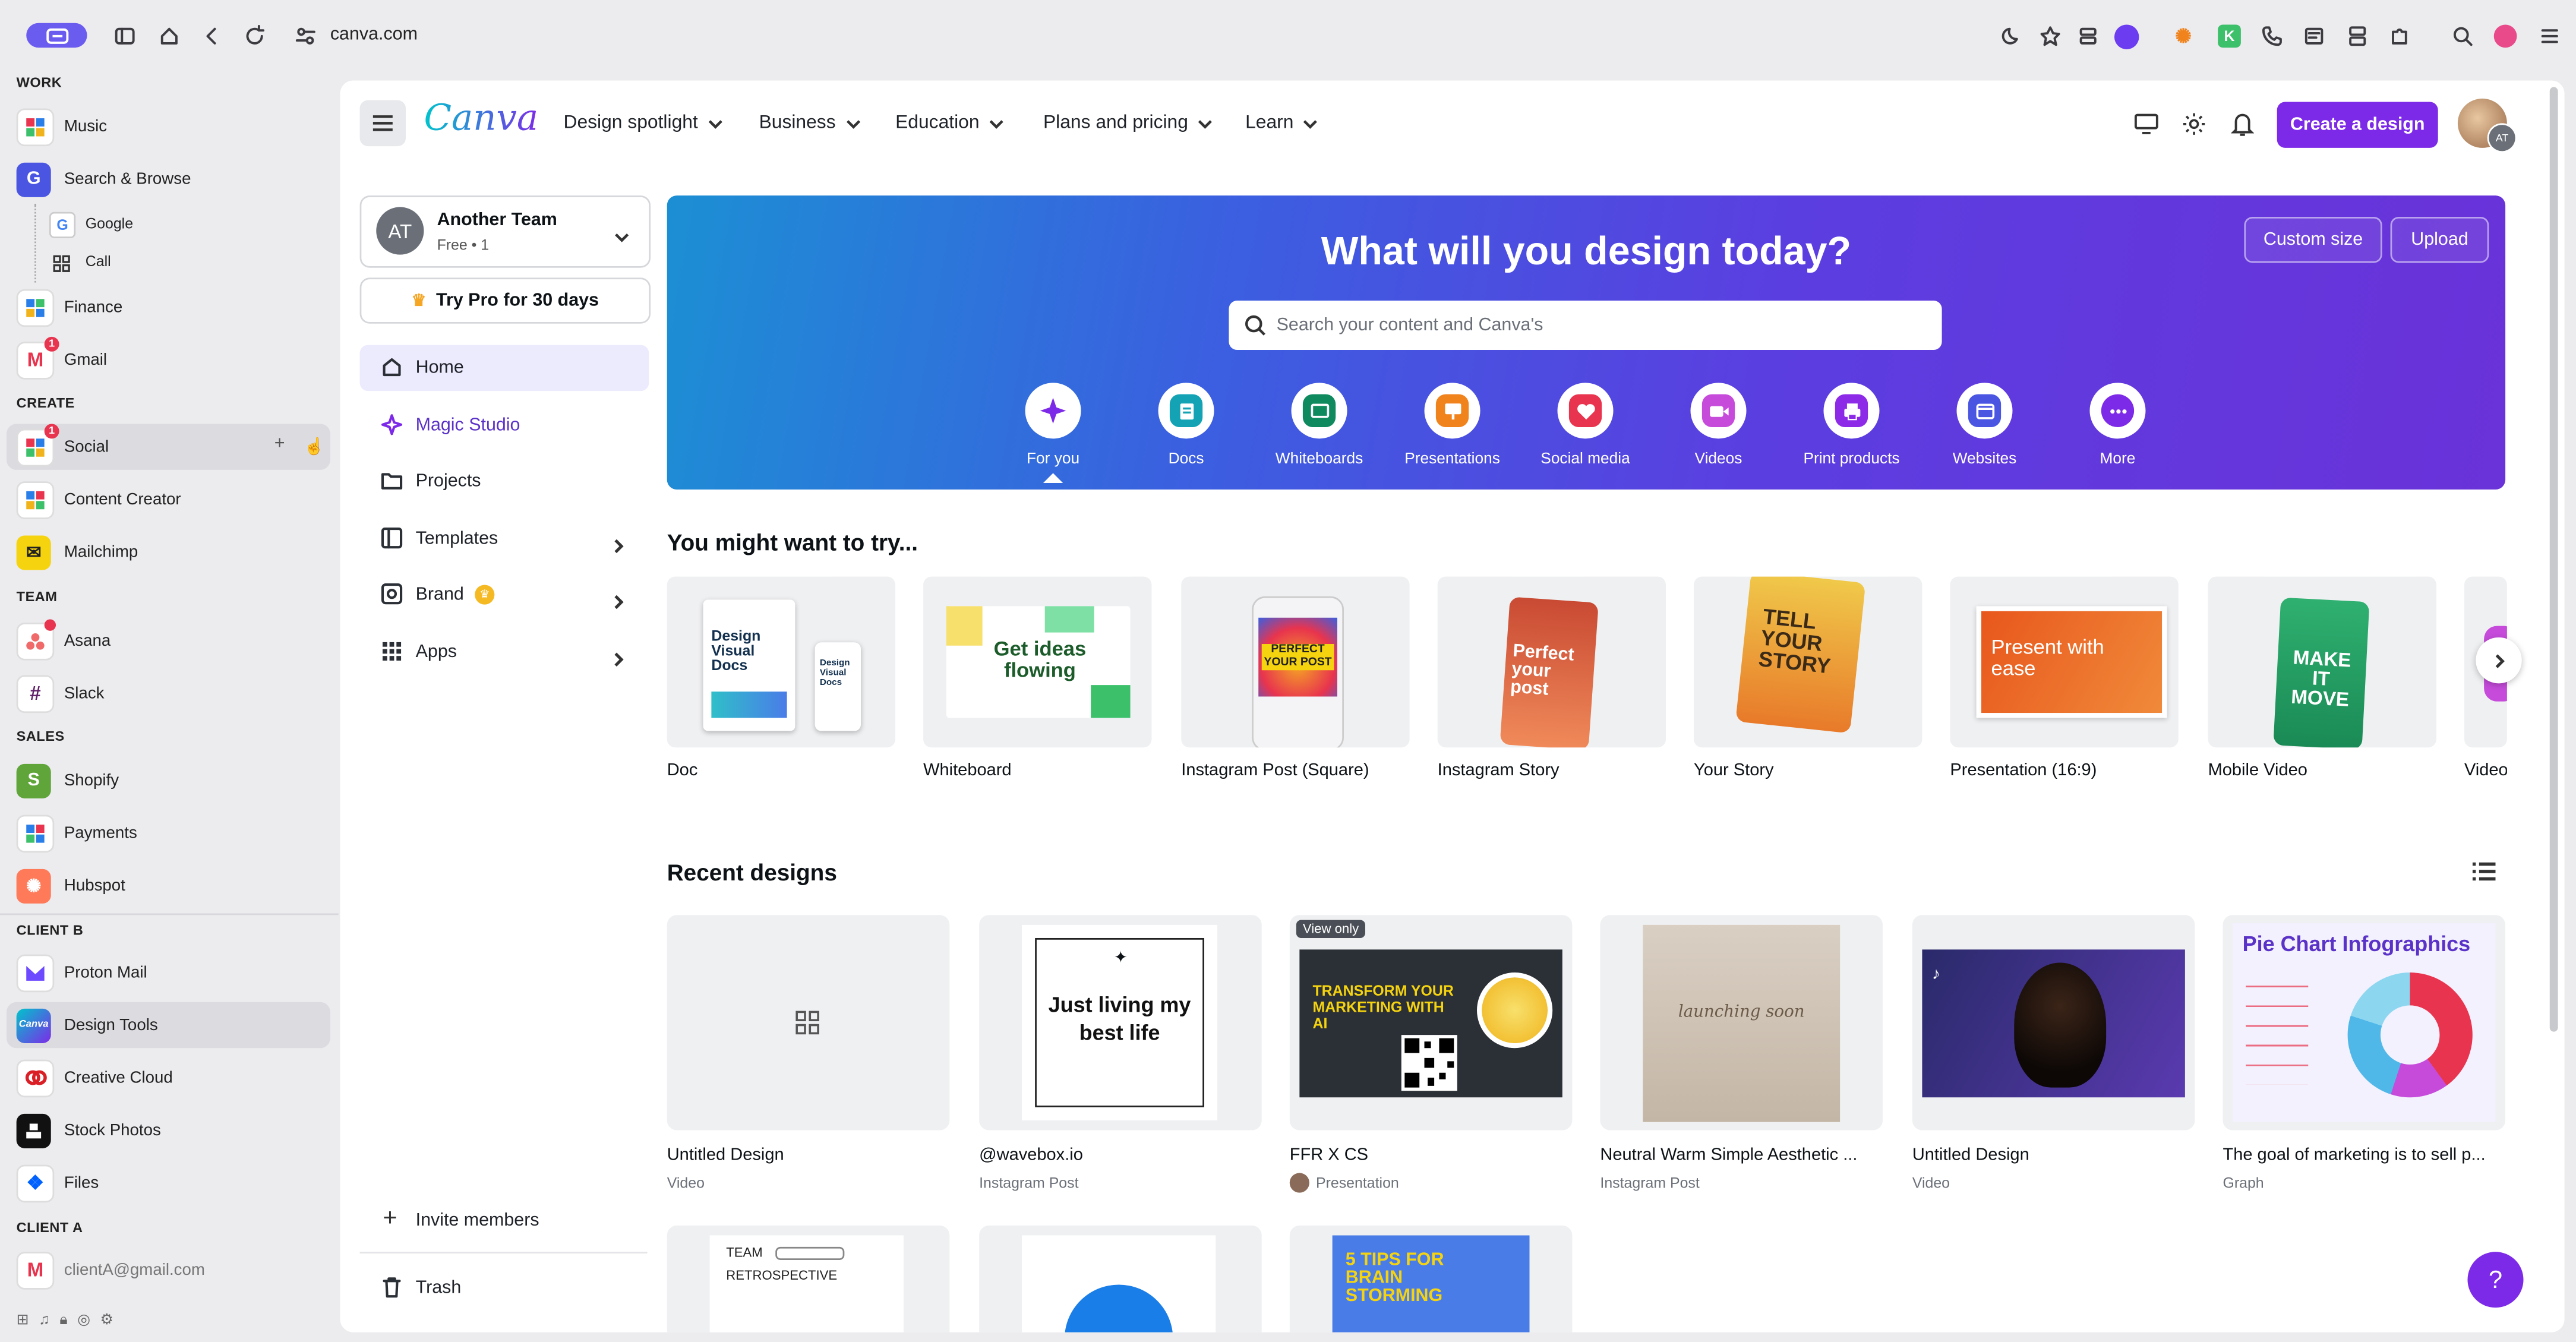 Image resolution: width=2576 pixels, height=1342 pixels. Describe the element at coordinates (374, 34) in the screenshot. I see `address-bar: canva.com` at that location.